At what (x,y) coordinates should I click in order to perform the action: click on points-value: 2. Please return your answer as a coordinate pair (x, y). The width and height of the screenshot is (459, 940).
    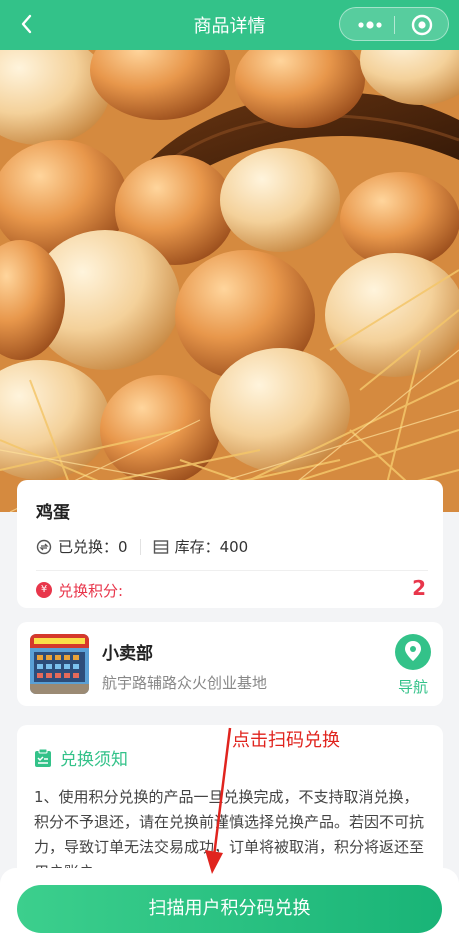
    Looking at the image, I should click on (419, 588).